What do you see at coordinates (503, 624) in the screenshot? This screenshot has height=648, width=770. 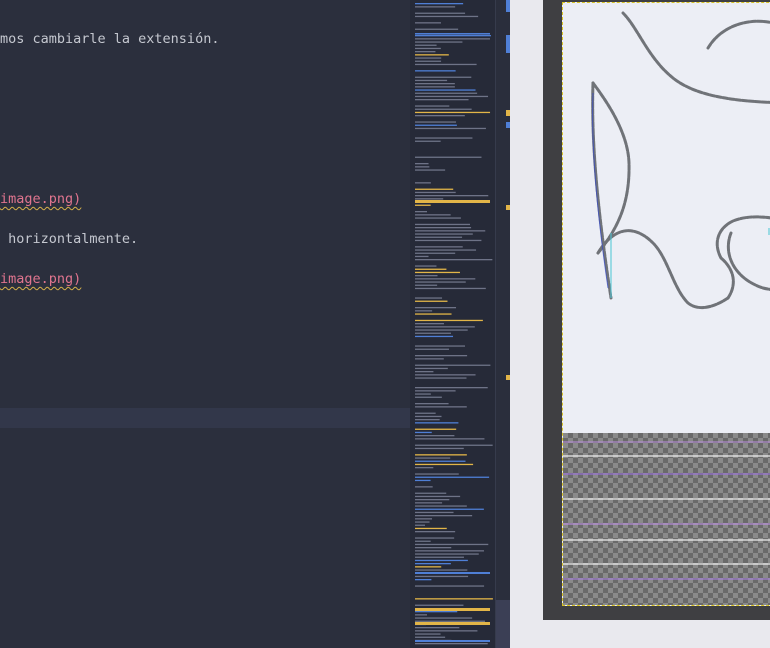 I see `scrollbar-thumb` at bounding box center [503, 624].